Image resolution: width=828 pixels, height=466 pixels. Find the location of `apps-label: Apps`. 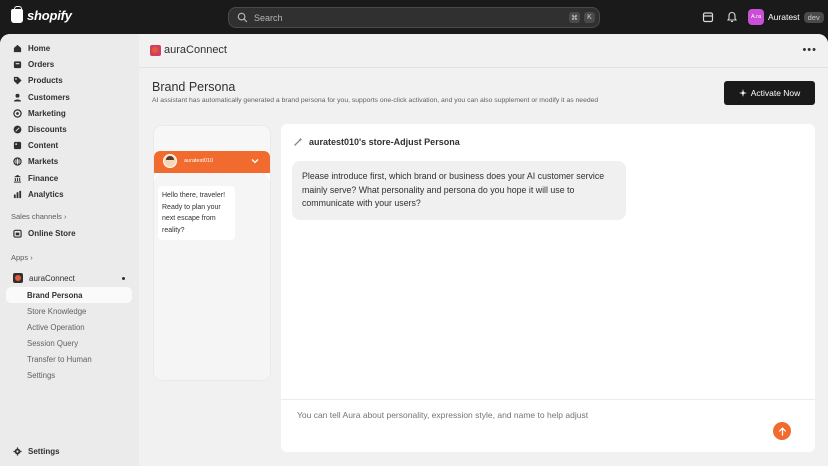

apps-label: Apps is located at coordinates (20, 257).